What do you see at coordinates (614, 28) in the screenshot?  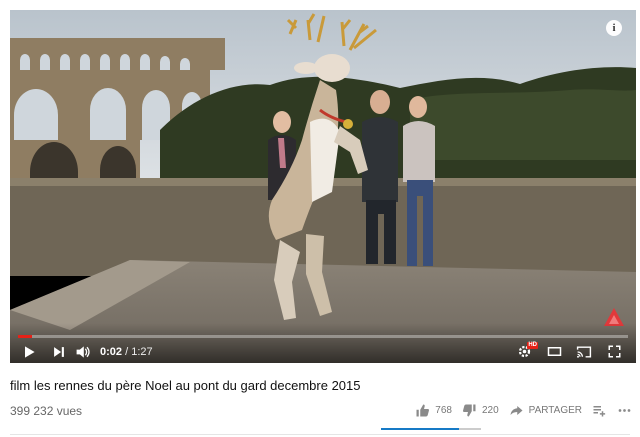 I see `info-icon: i` at bounding box center [614, 28].